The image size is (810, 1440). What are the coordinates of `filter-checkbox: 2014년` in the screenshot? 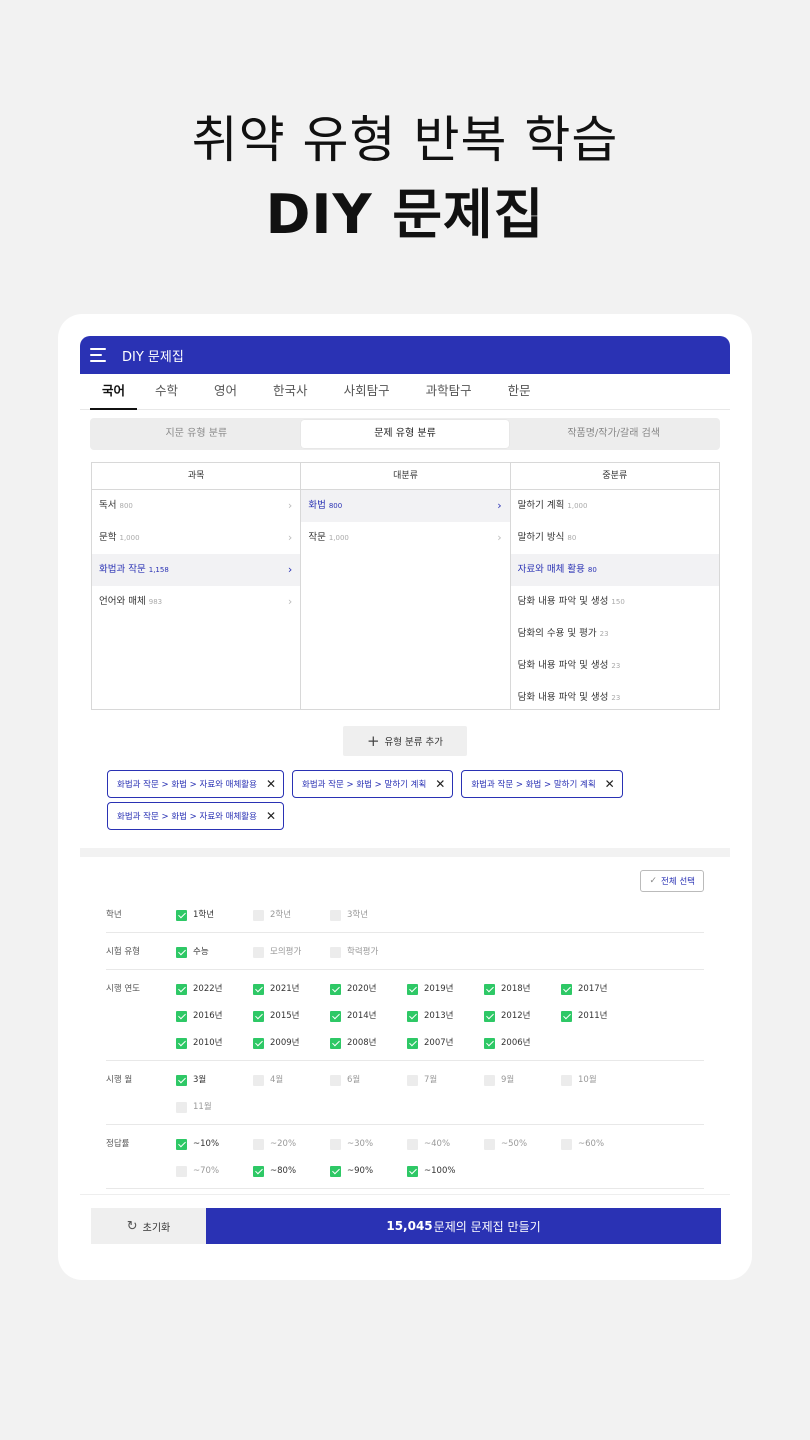 It's located at (368, 1016).